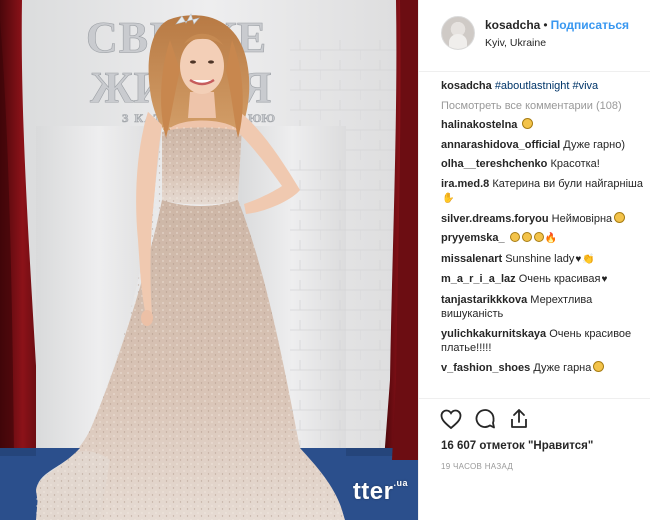 This screenshot has height=520, width=650. I want to click on comment-item: missalenart Sunshine lady♥👏, so click(543, 260).